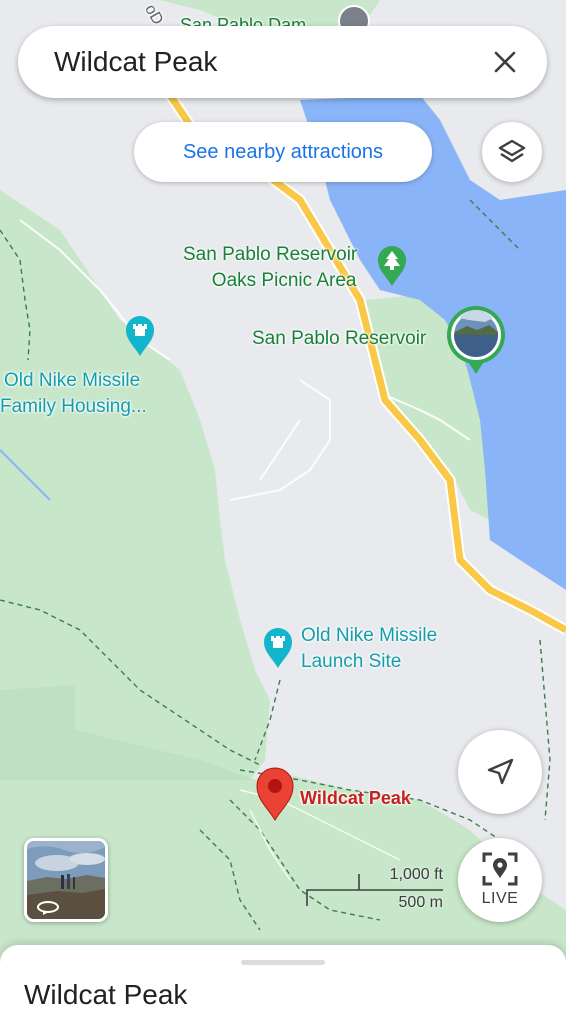 The width and height of the screenshot is (566, 1023). What do you see at coordinates (416, 874) in the screenshot?
I see `scale-imperial: 1,000 ft` at bounding box center [416, 874].